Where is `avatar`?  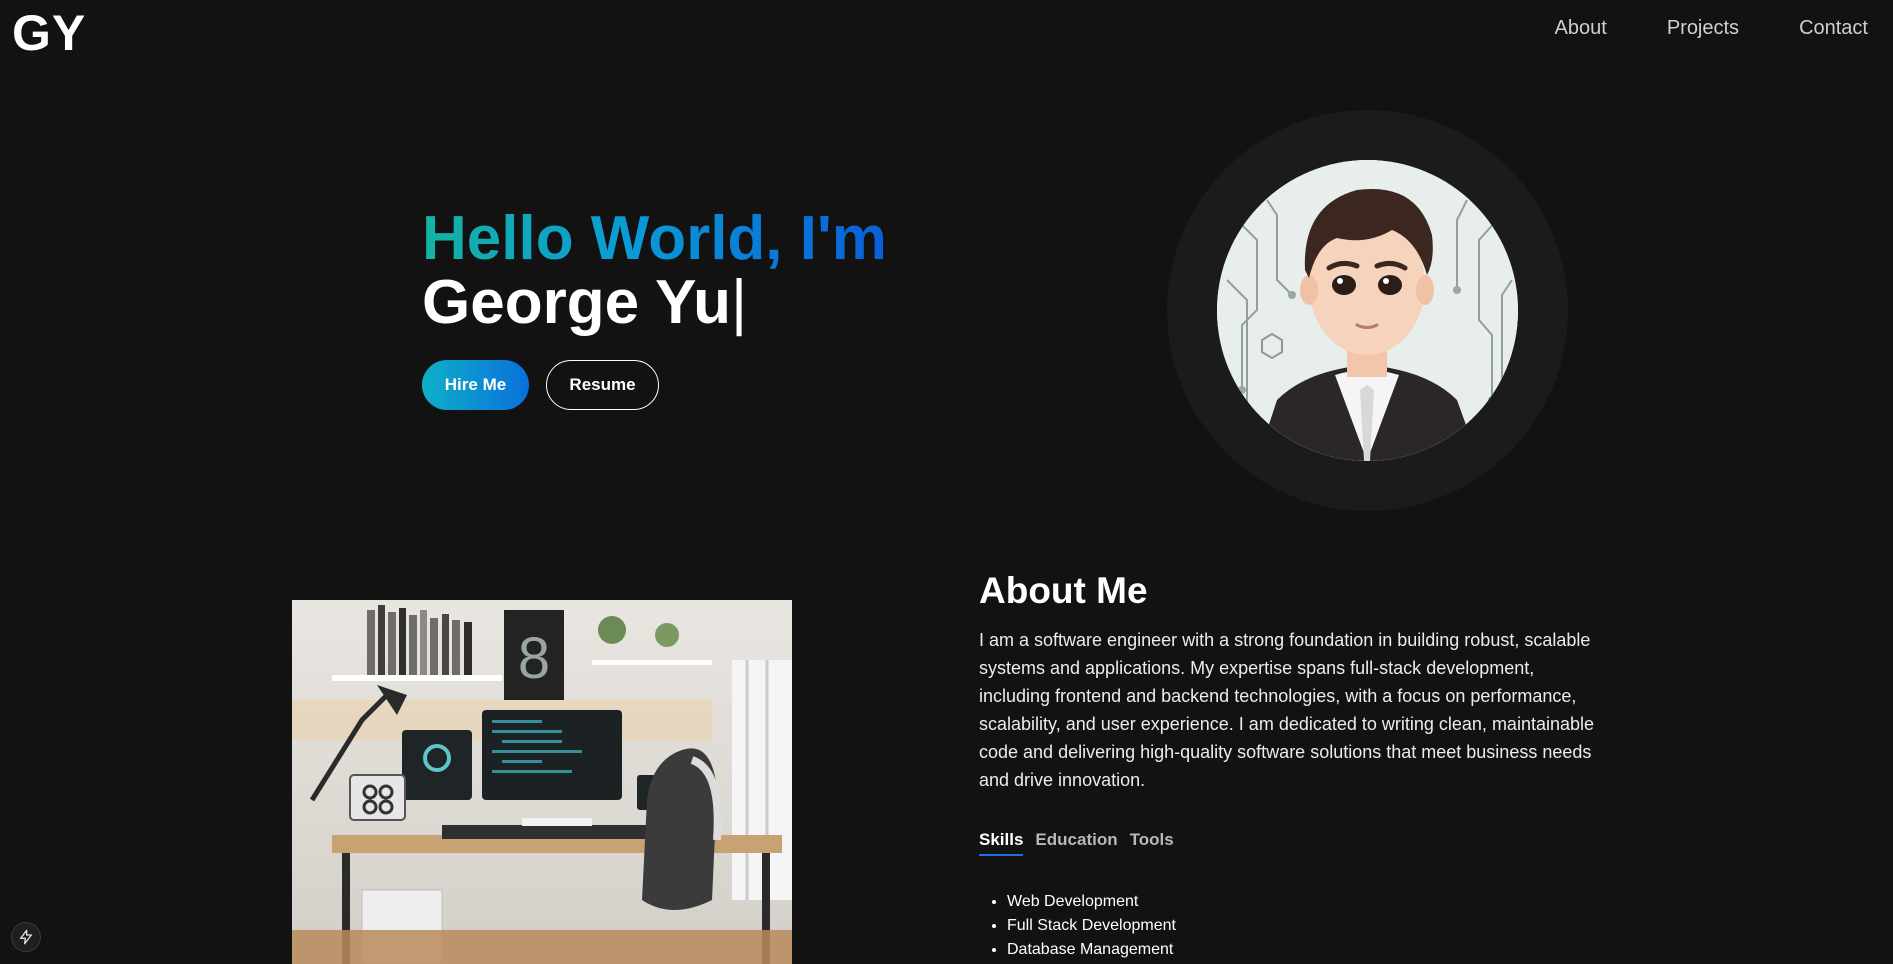
avatar is located at coordinates (1367, 310).